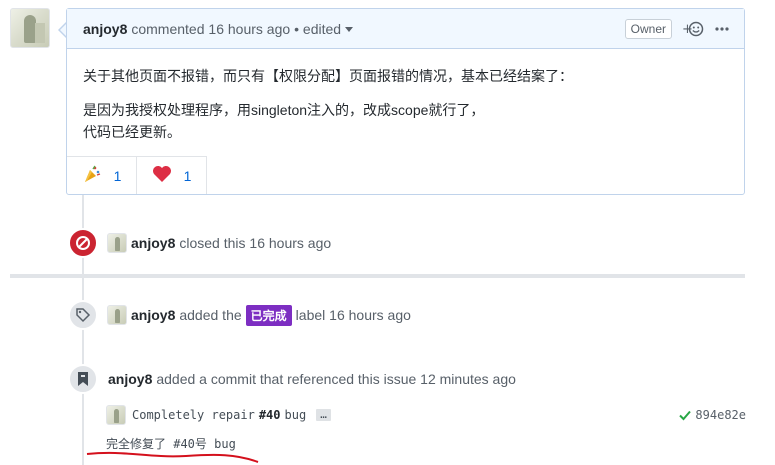 The height and width of the screenshot is (465, 775). I want to click on edited-dropdown: • edited, so click(324, 28).